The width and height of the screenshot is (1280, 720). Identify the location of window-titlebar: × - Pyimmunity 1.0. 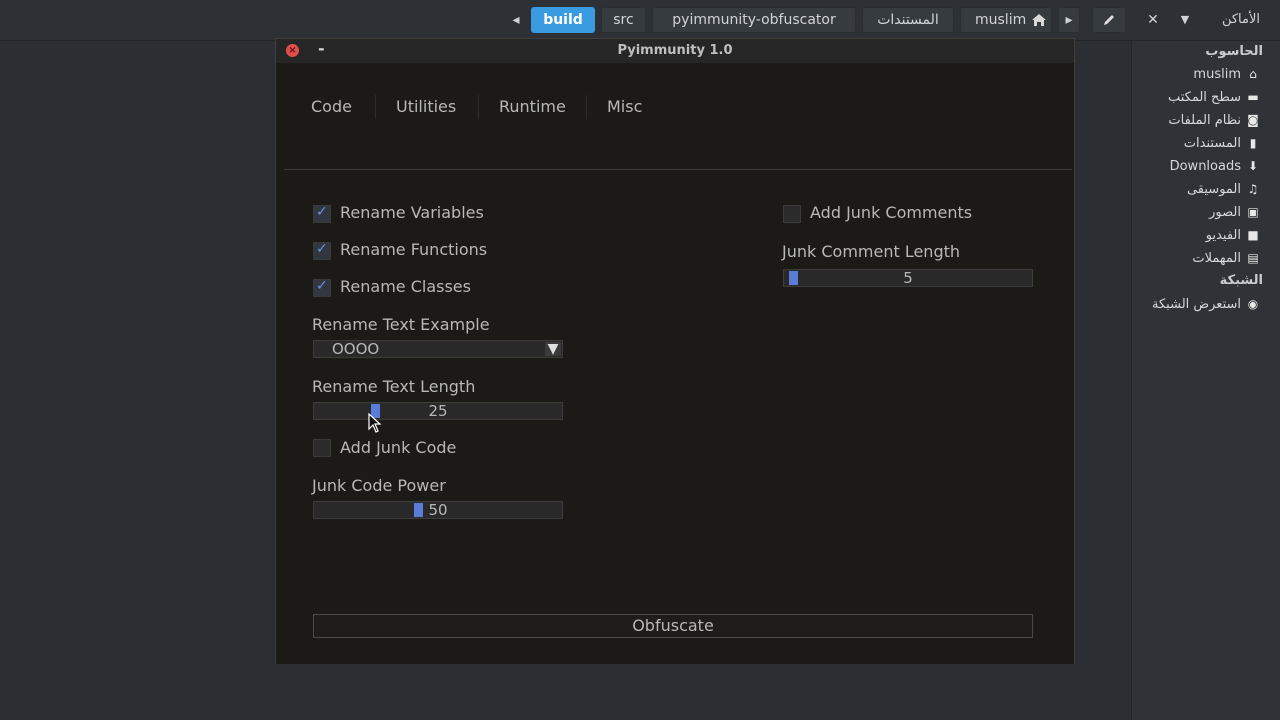
(675, 51).